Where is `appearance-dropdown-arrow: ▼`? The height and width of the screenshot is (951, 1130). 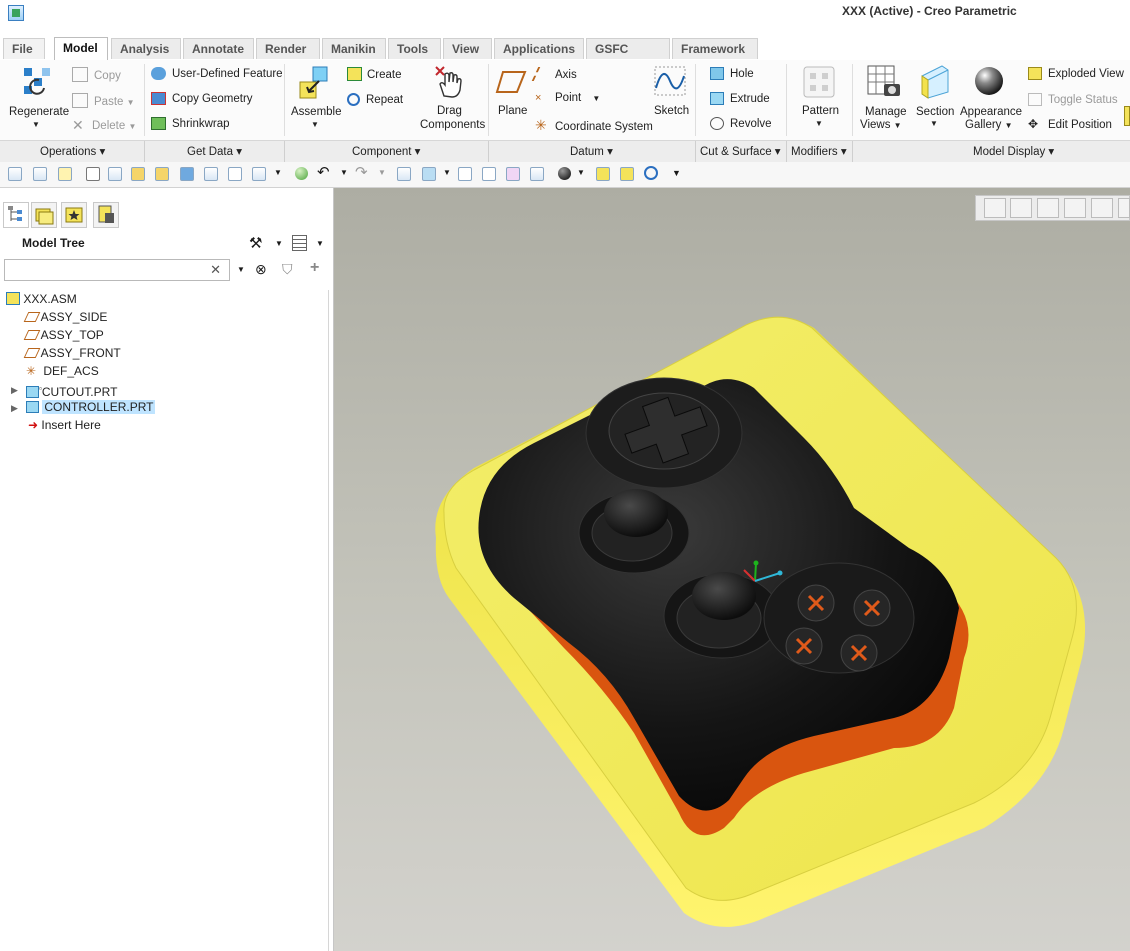 appearance-dropdown-arrow: ▼ is located at coordinates (581, 172).